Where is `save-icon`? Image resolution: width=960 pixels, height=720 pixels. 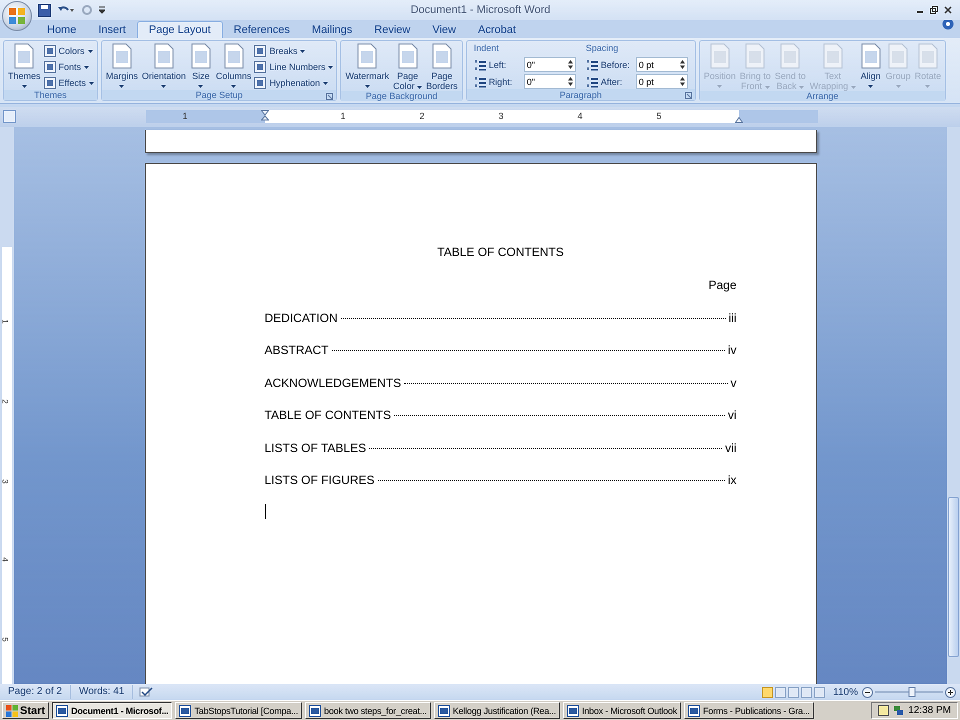 save-icon is located at coordinates (44, 10).